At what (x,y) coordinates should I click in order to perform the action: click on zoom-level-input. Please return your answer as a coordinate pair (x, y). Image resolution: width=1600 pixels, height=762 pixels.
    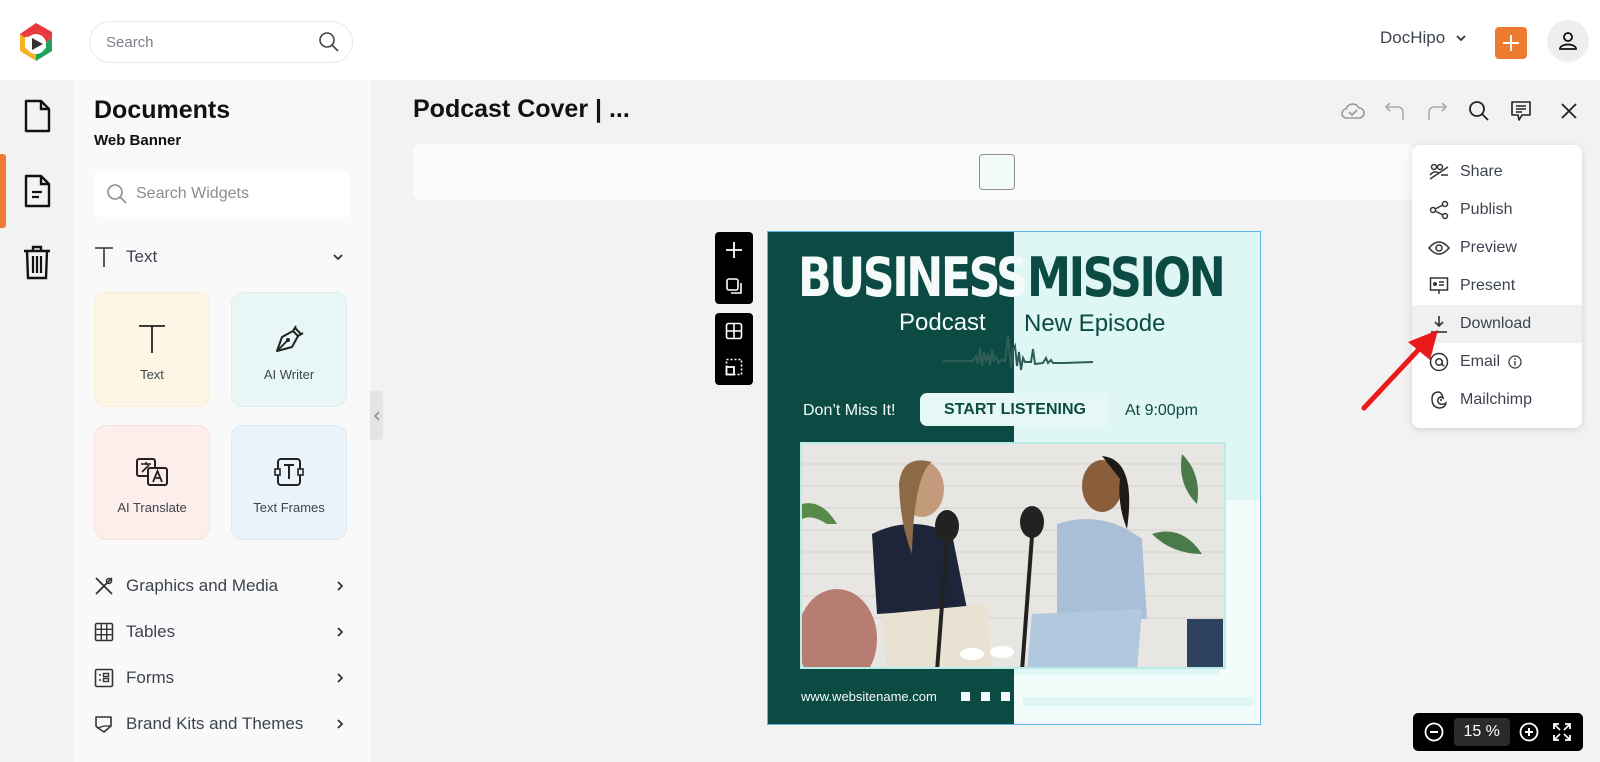
    Looking at the image, I should click on (1481, 732).